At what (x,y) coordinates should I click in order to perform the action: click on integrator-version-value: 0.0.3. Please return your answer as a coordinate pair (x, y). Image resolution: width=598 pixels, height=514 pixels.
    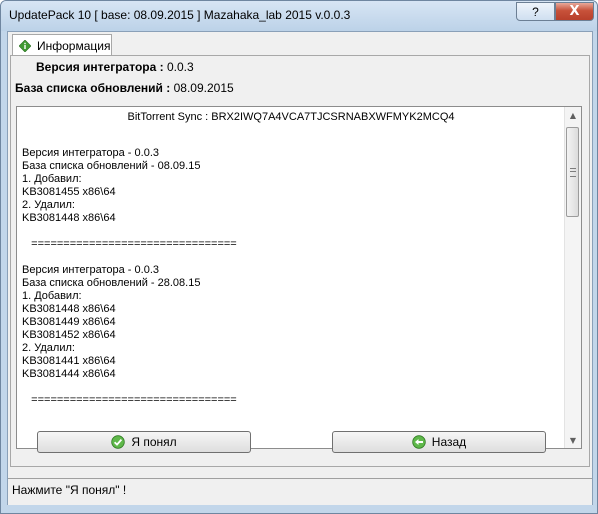
    Looking at the image, I should click on (180, 67).